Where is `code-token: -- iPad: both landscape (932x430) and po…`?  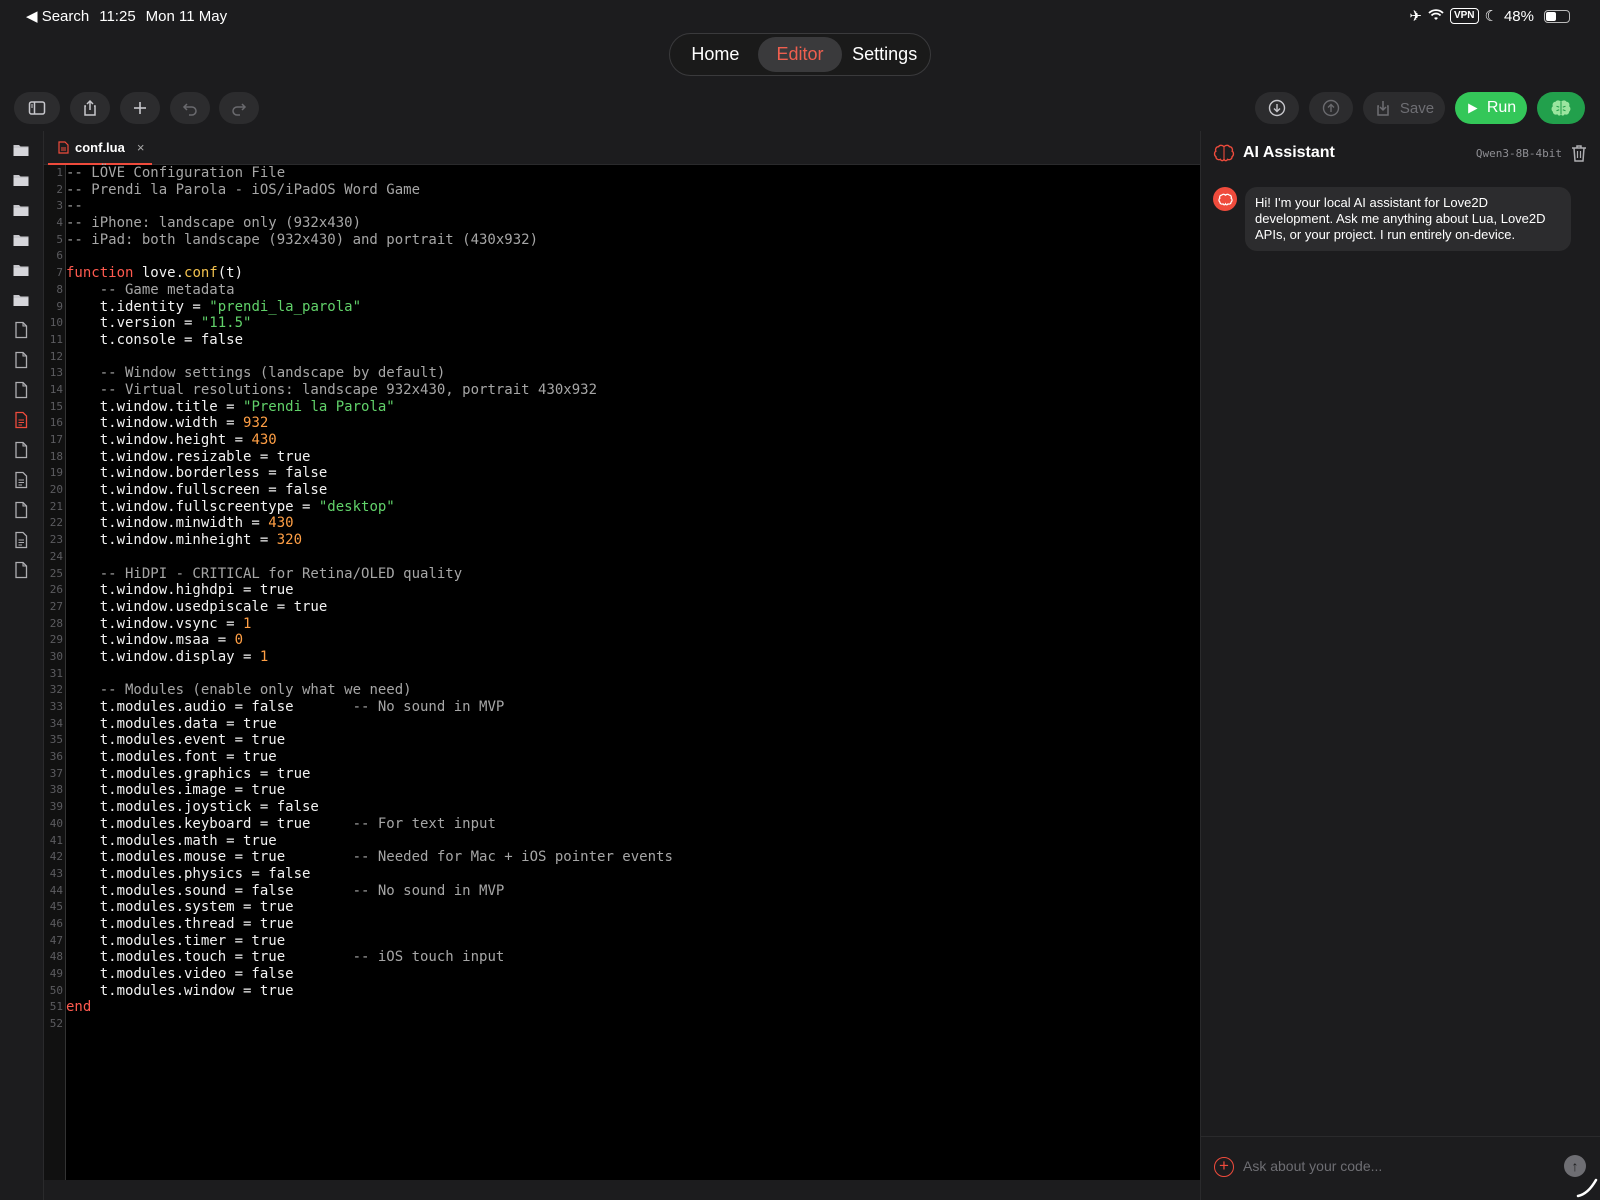 code-token: -- iPad: both landscape (932x430) and po… is located at coordinates (302, 239).